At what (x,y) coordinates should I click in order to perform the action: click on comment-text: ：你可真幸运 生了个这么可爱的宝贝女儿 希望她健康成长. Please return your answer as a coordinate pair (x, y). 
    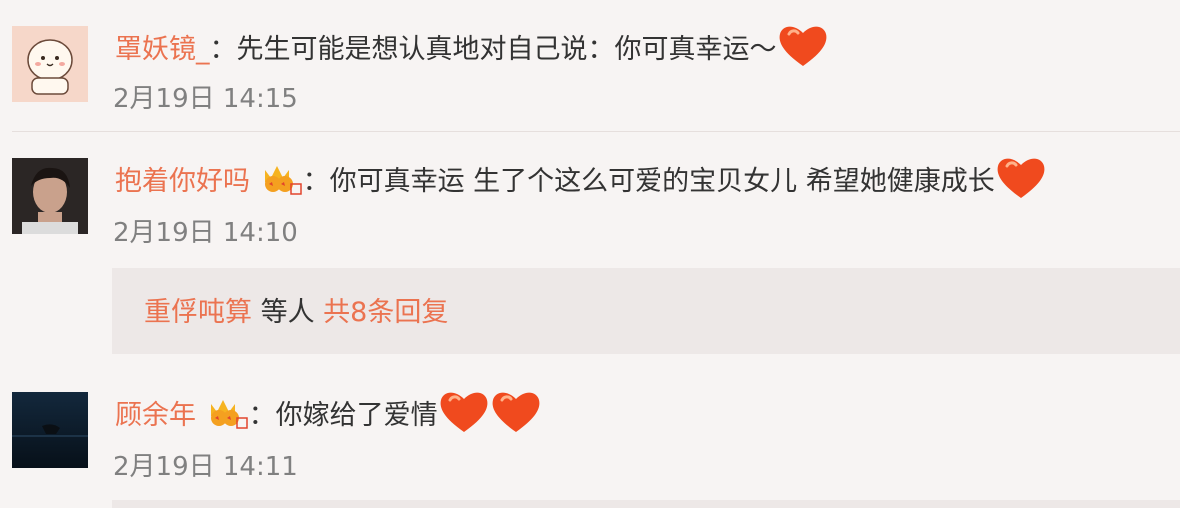
    Looking at the image, I should click on (648, 181).